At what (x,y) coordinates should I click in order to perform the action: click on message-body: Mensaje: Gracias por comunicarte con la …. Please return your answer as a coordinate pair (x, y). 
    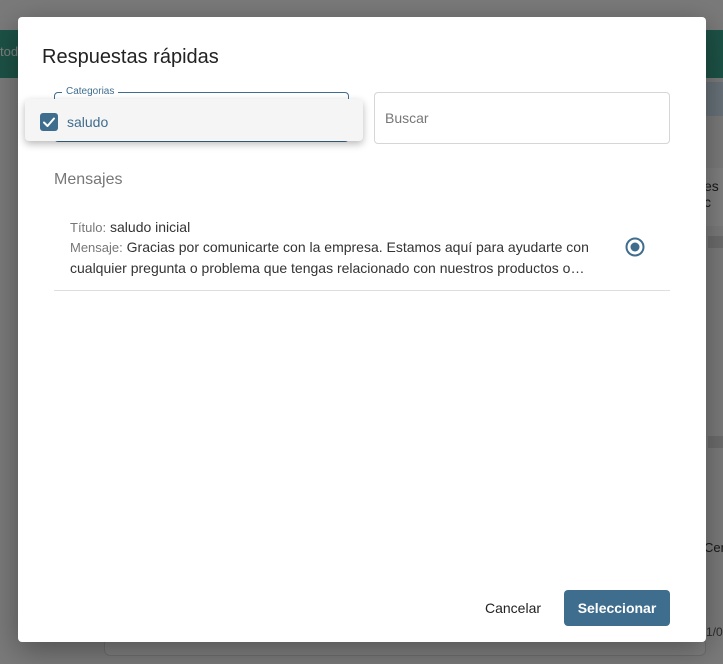
    Looking at the image, I should click on (335, 258).